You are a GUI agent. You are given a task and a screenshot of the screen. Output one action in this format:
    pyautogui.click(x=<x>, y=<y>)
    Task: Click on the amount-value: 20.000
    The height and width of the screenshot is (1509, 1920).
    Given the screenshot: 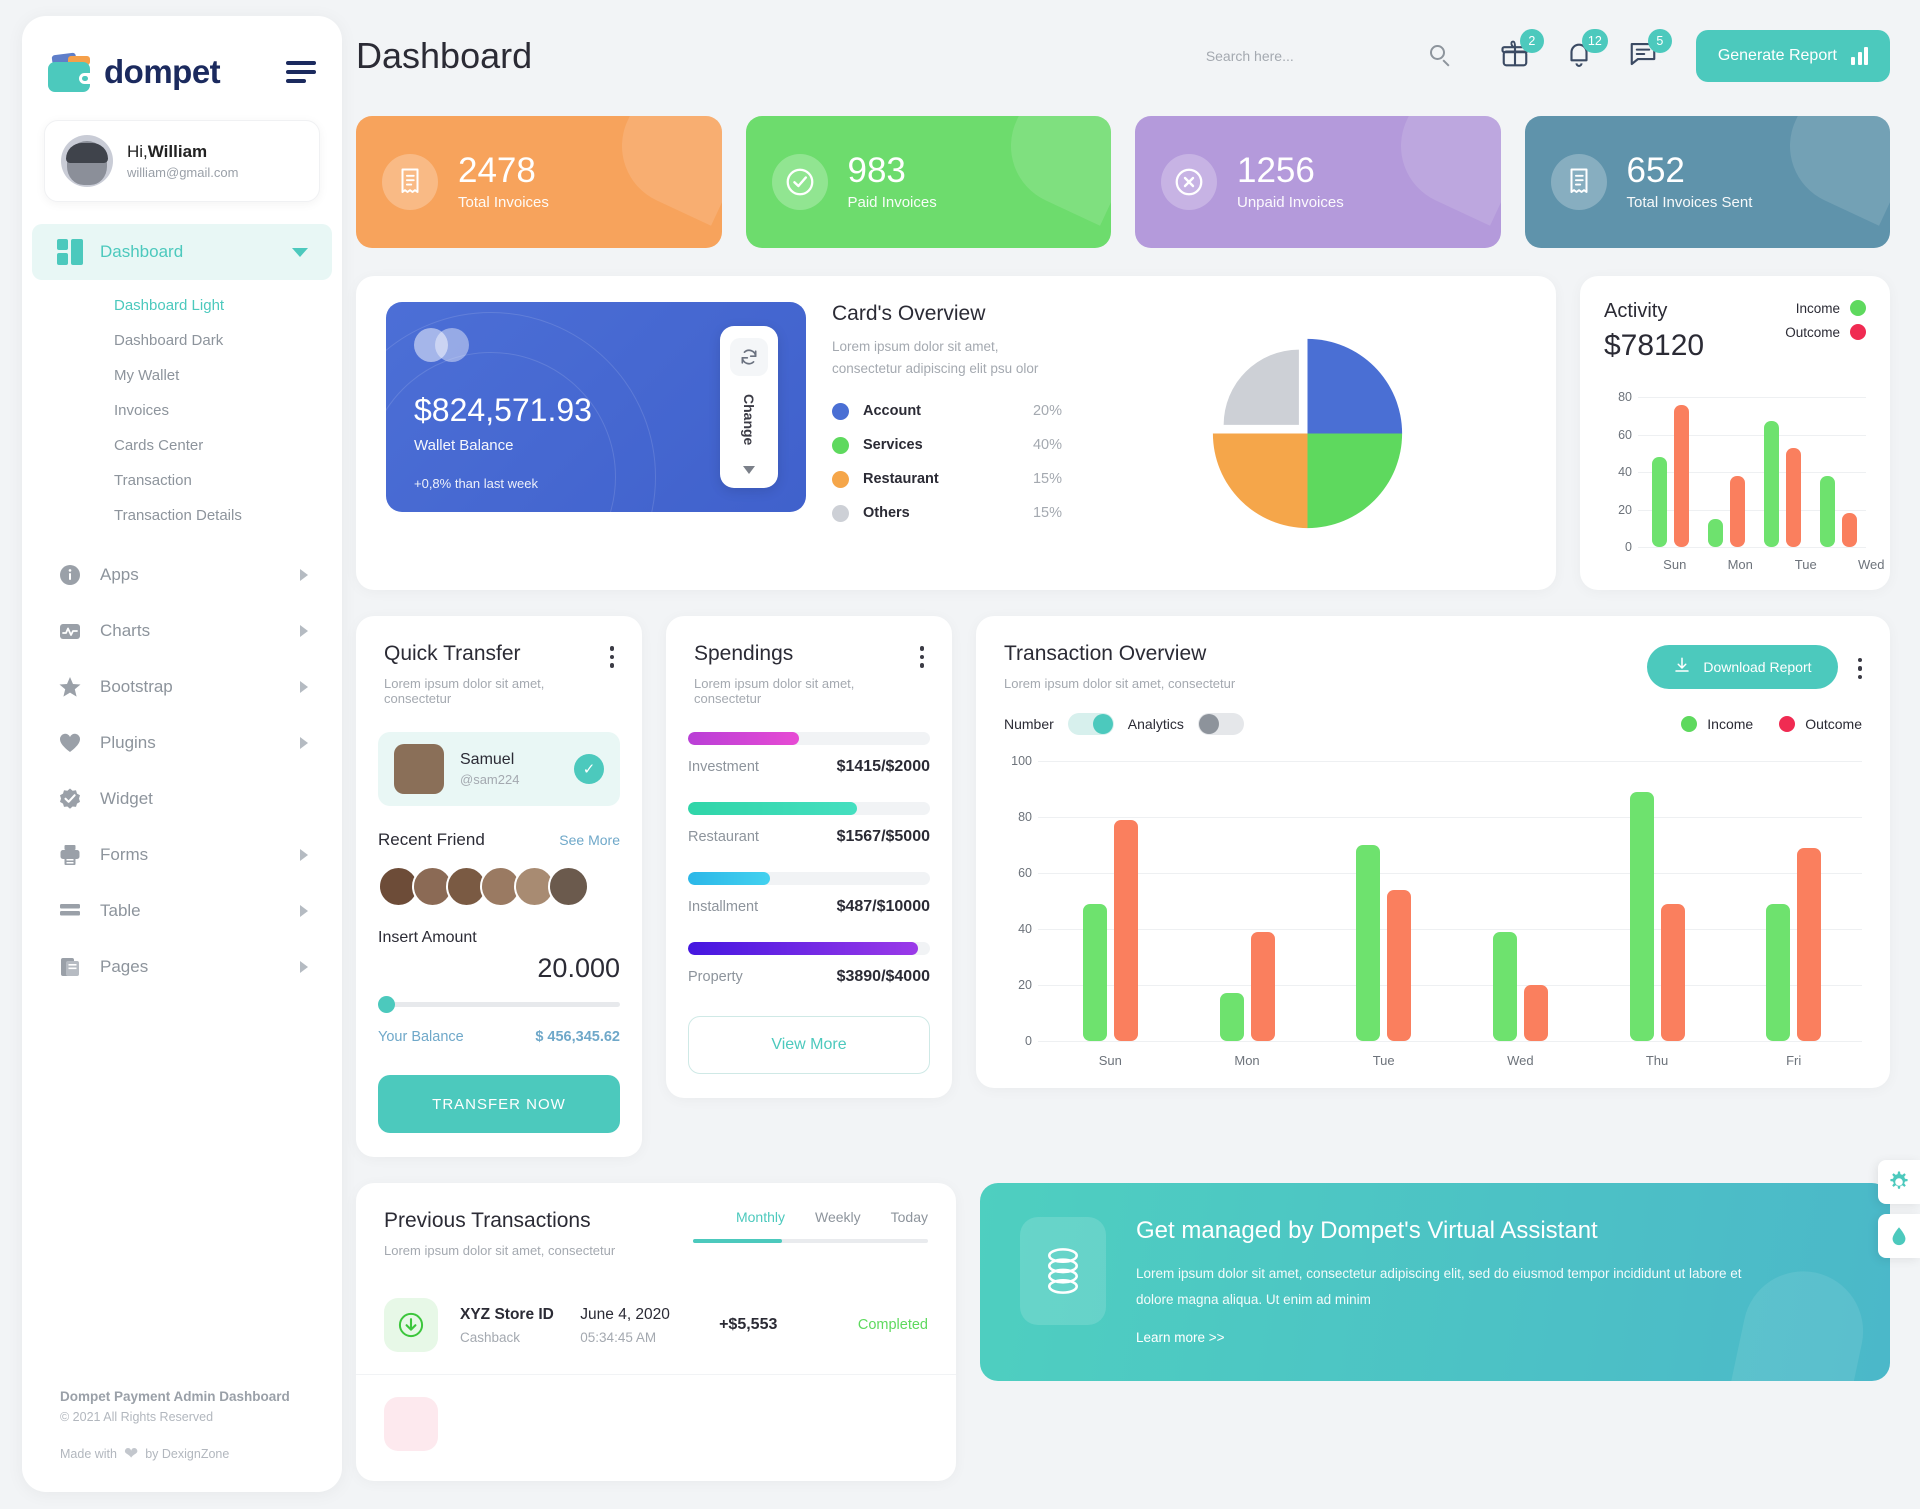 What is the action you would take?
    pyautogui.click(x=499, y=968)
    